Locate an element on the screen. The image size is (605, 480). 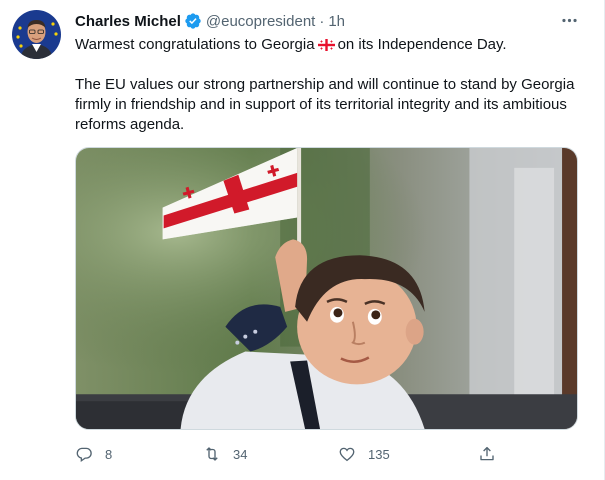
retweet-icon is located at coordinates (212, 454).